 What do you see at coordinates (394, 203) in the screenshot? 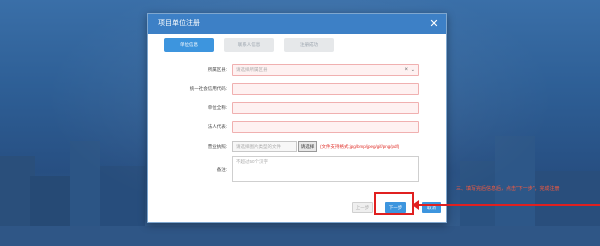
I see `next-button-highlight` at bounding box center [394, 203].